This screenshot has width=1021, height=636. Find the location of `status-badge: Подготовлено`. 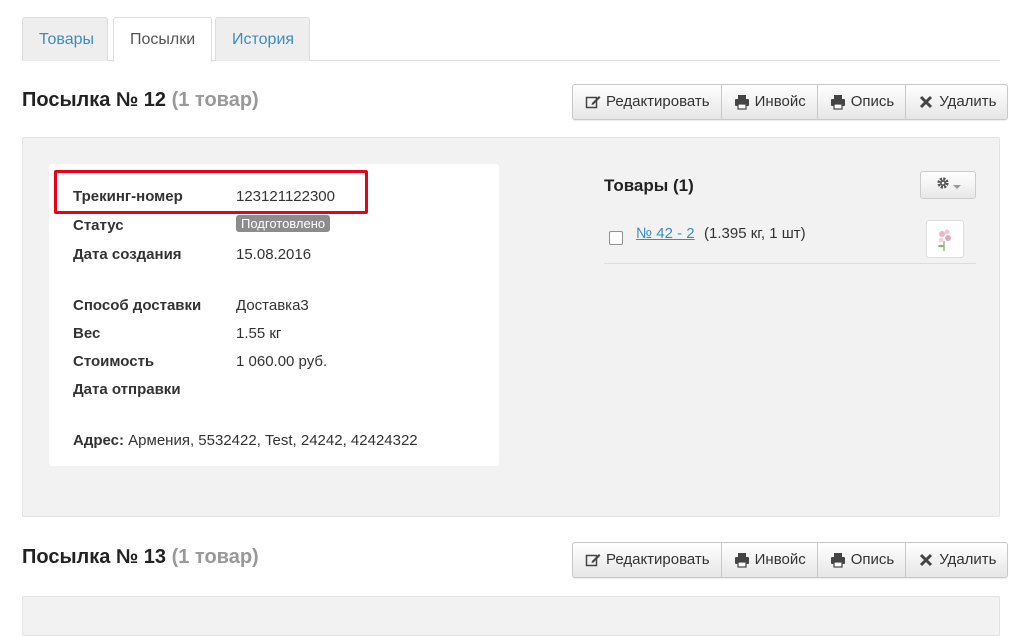

status-badge: Подготовлено is located at coordinates (283, 223).